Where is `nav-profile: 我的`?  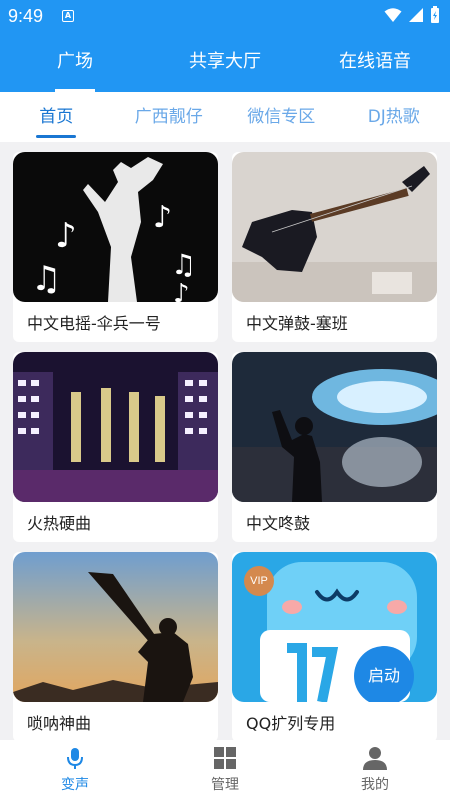
nav-profile: 我的 is located at coordinates (375, 770).